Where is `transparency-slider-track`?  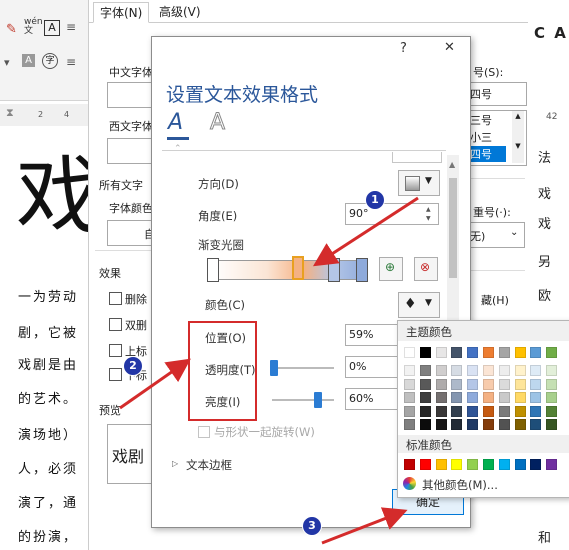 transparency-slider-track is located at coordinates (303, 368).